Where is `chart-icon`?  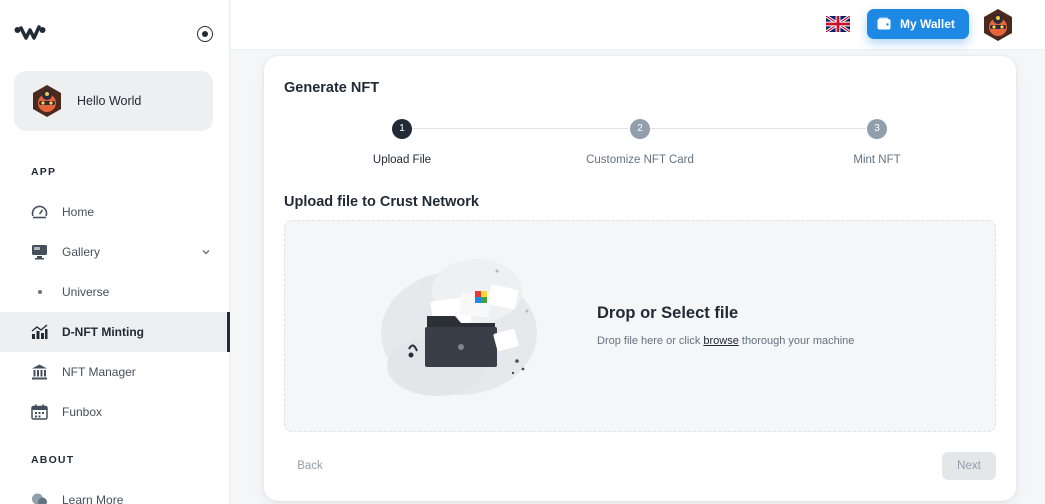 chart-icon is located at coordinates (39, 331).